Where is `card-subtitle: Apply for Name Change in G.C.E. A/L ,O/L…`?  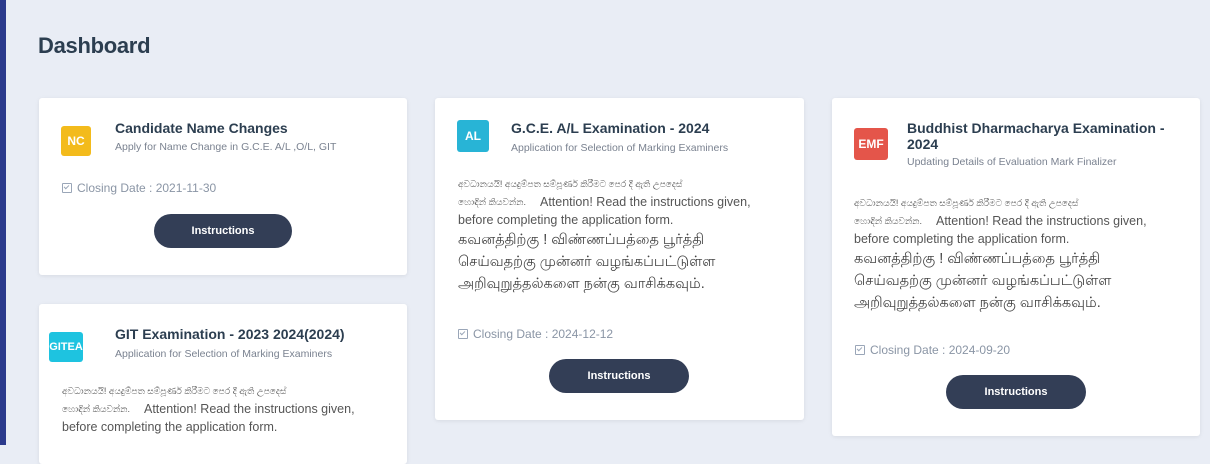 card-subtitle: Apply for Name Change in G.C.E. A/L ,O/L… is located at coordinates (226, 147).